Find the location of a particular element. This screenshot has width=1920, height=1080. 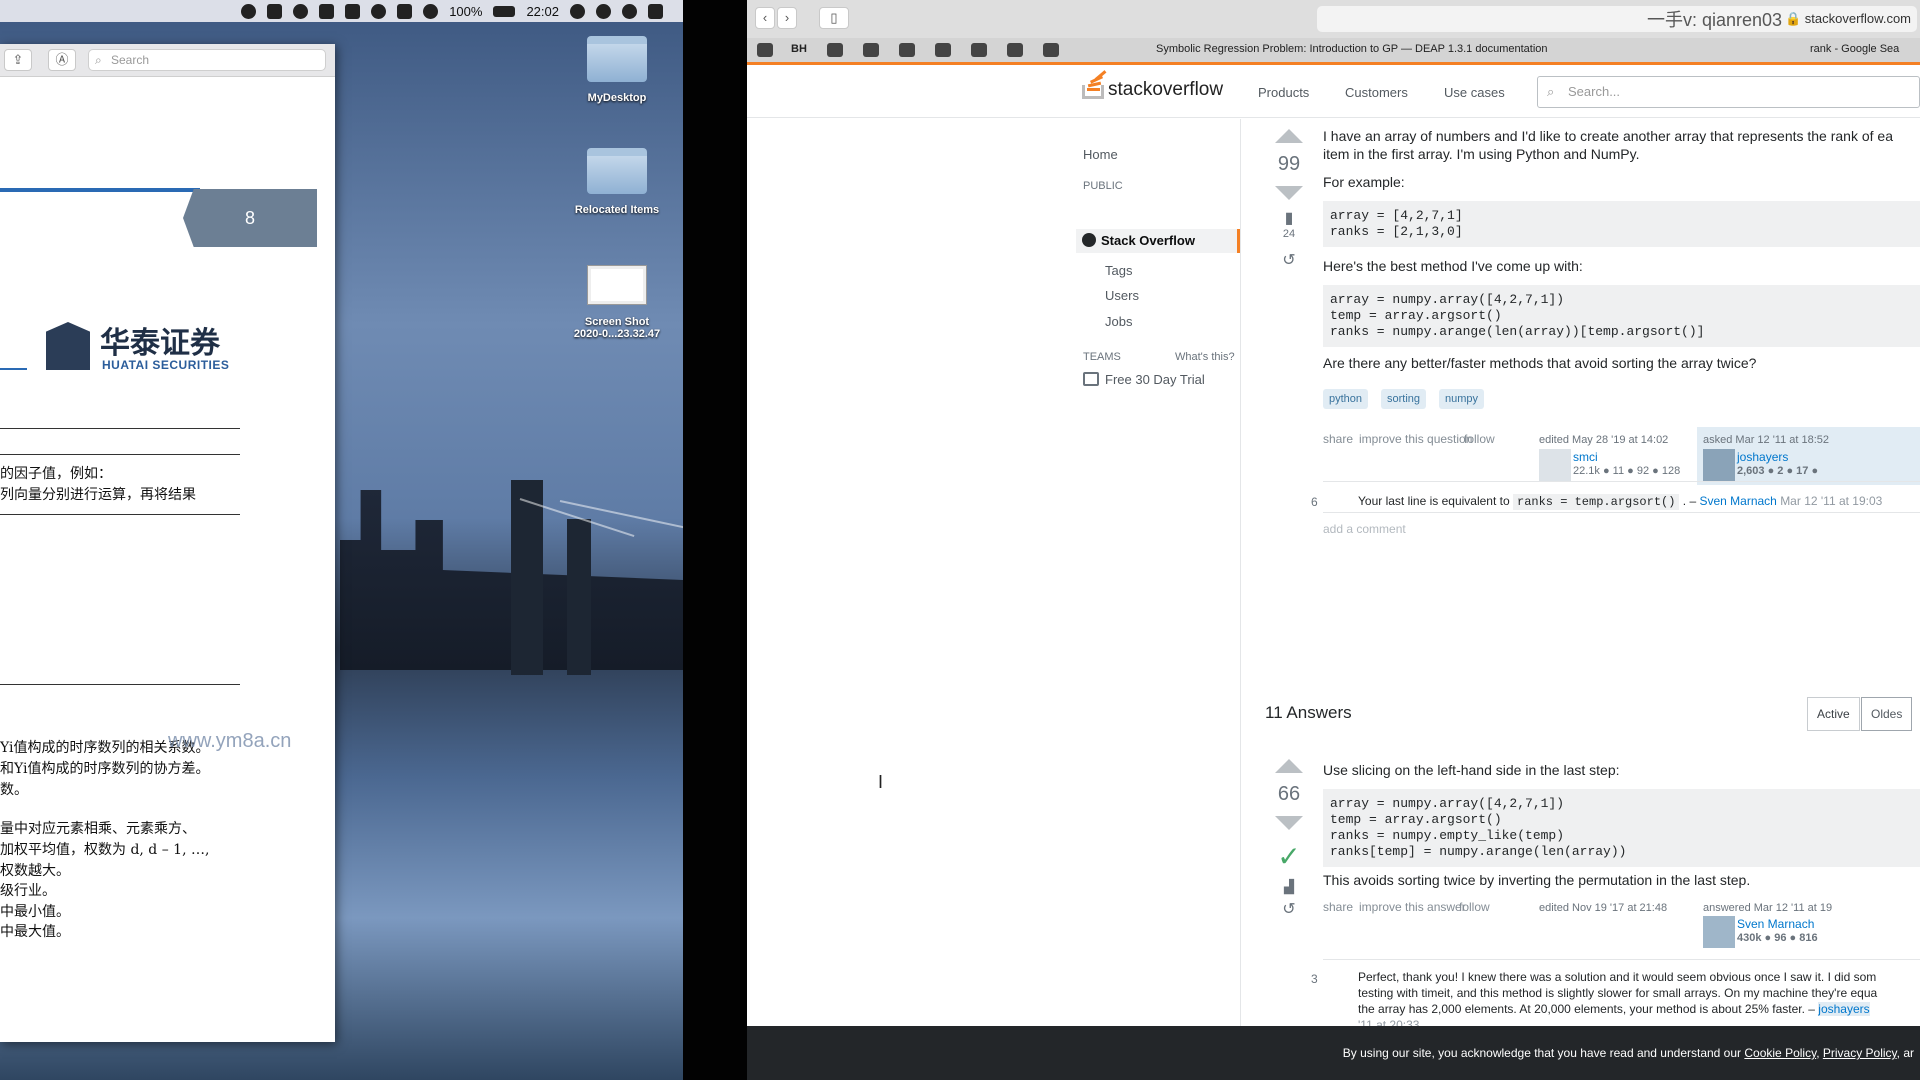

improve-answer-link: improve this answer is located at coordinates (1412, 907).